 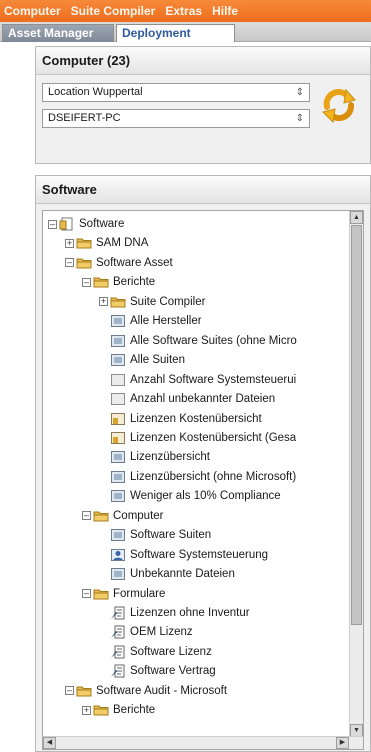 I want to click on menu-hilfe: Hilfe, so click(x=225, y=11).